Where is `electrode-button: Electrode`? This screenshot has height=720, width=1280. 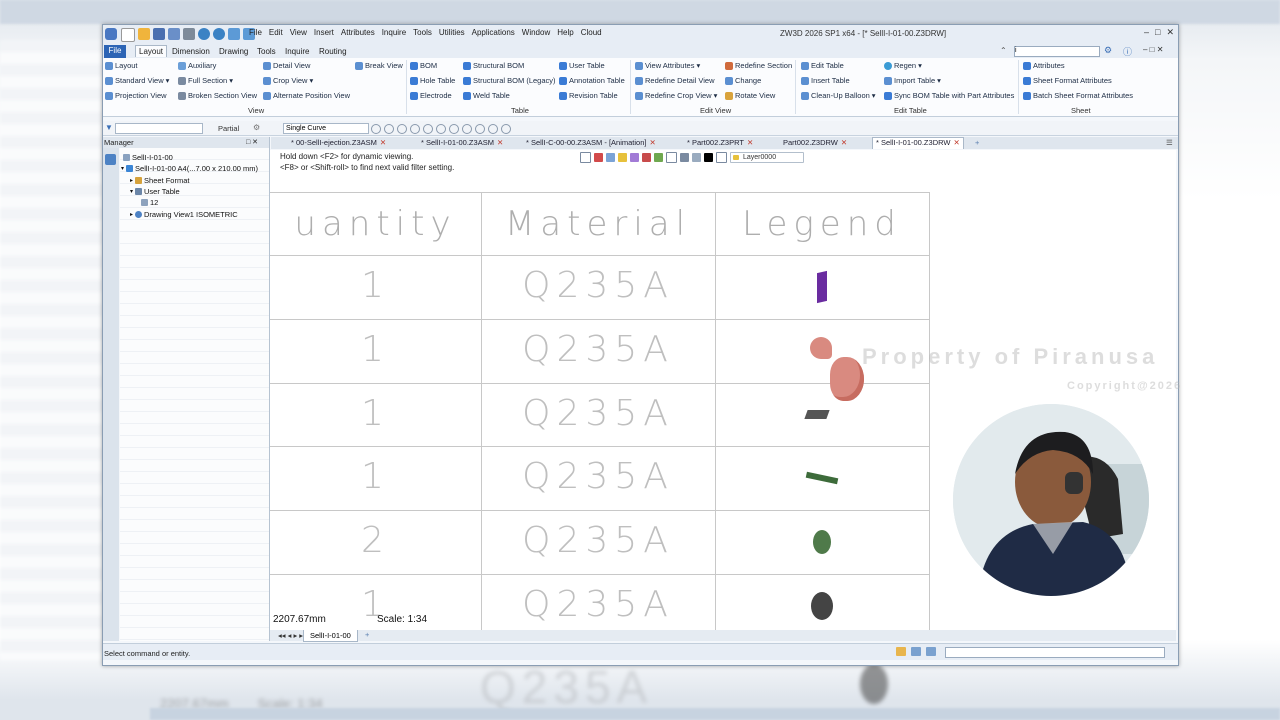
electrode-button: Electrode is located at coordinates (431, 95).